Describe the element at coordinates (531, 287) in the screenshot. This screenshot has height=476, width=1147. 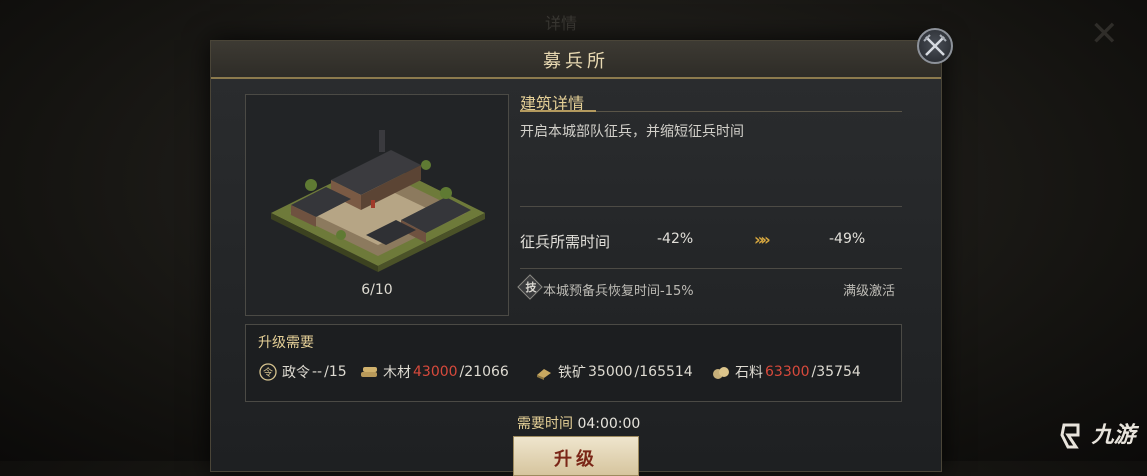
I see `skill-icon-glyph: 技` at that location.